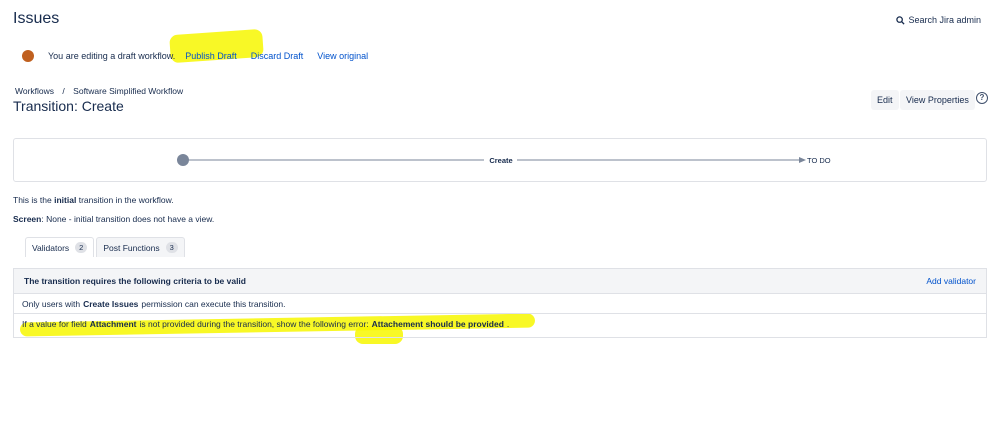 This screenshot has height=442, width=999. What do you see at coordinates (342, 56) in the screenshot?
I see `view-original-link: View original` at bounding box center [342, 56].